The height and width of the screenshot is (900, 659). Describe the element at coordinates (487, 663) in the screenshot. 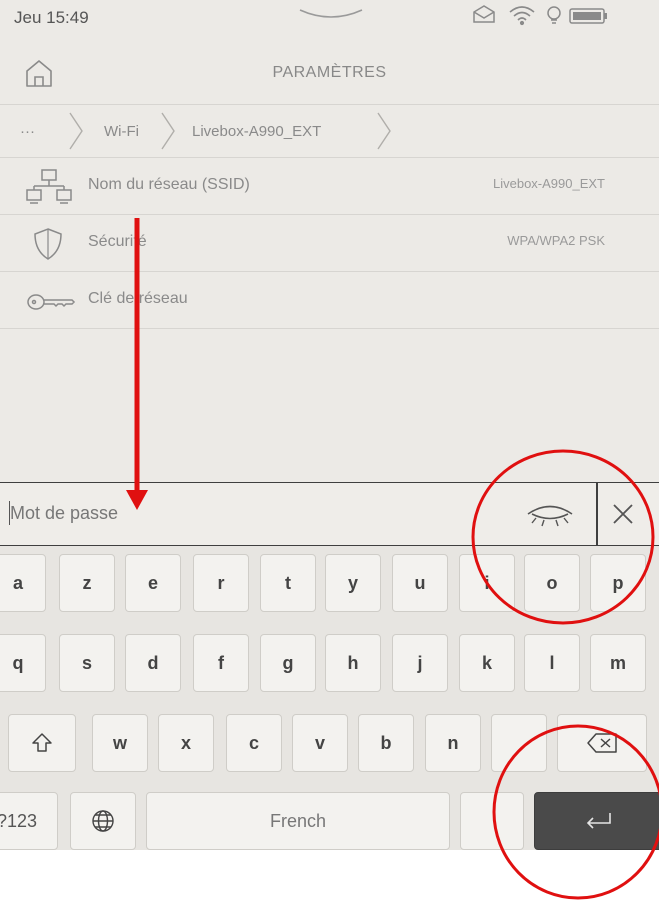

I see `key-k: k` at that location.